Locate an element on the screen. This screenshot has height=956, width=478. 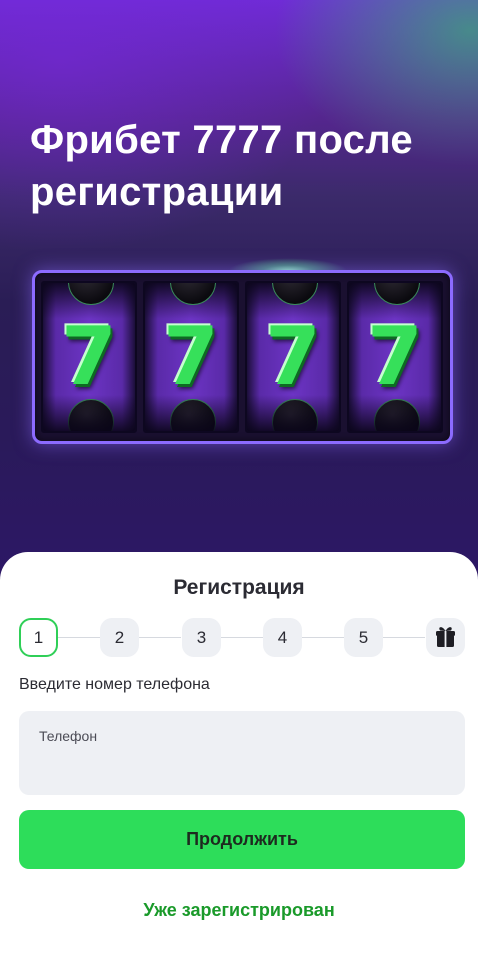
already-registered-link: Уже зарегистрирован is located at coordinates (239, 910).